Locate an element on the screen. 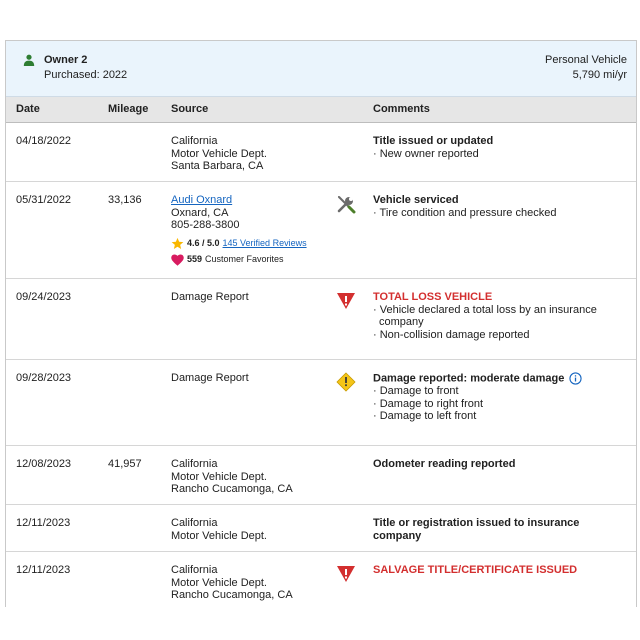 This screenshot has height=640, width=640. row-comments: SALVAGE TITLE/CERTIFICATE ISSUED is located at coordinates (500, 570).